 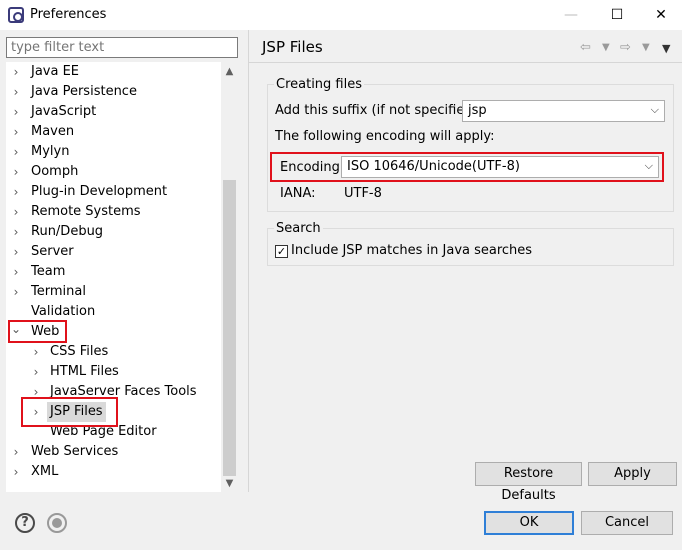 What do you see at coordinates (412, 250) in the screenshot?
I see `include-jsp-label: Include JSP matches in Java searches` at bounding box center [412, 250].